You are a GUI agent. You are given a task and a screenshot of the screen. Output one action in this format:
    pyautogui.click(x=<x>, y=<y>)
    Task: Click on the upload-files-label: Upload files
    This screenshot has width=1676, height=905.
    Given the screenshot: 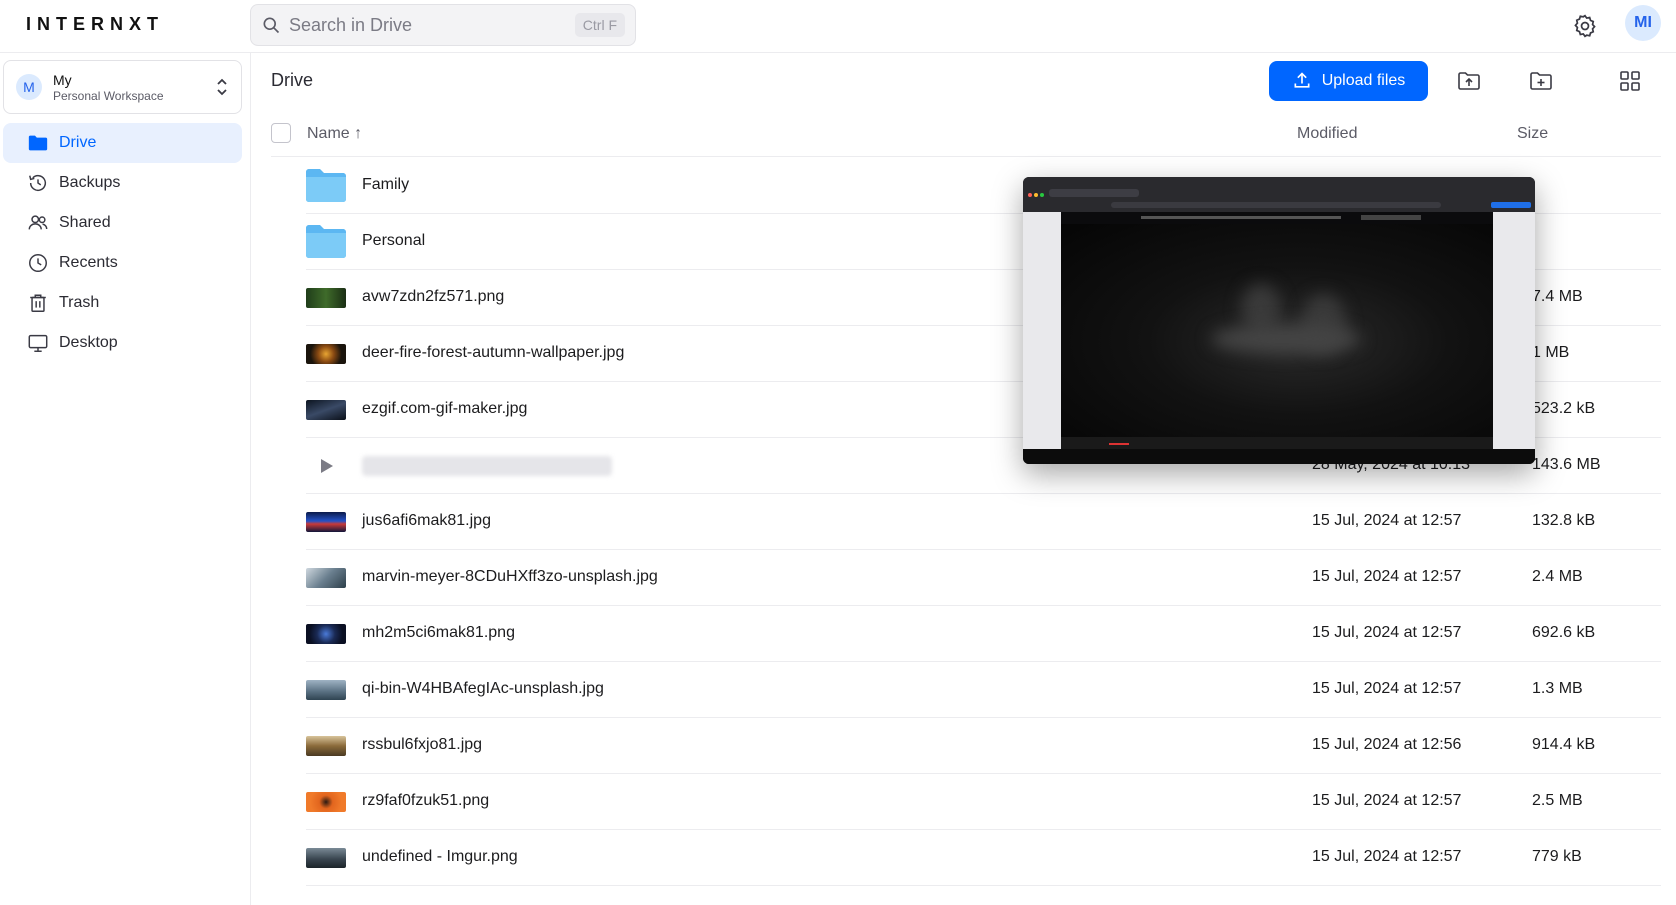 What is the action you would take?
    pyautogui.click(x=1363, y=80)
    